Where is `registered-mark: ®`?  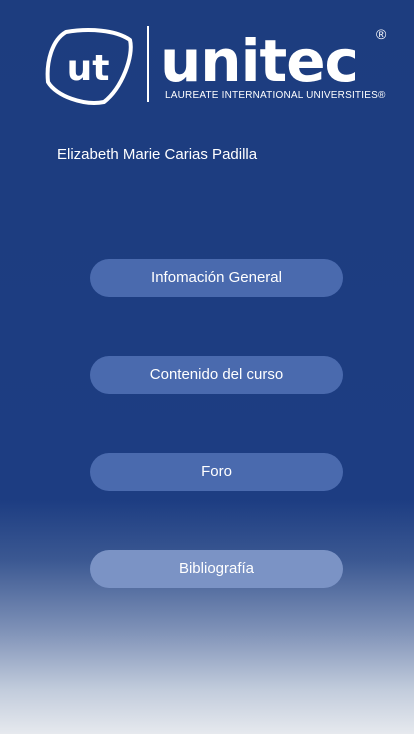
registered-mark: ® is located at coordinates (381, 34).